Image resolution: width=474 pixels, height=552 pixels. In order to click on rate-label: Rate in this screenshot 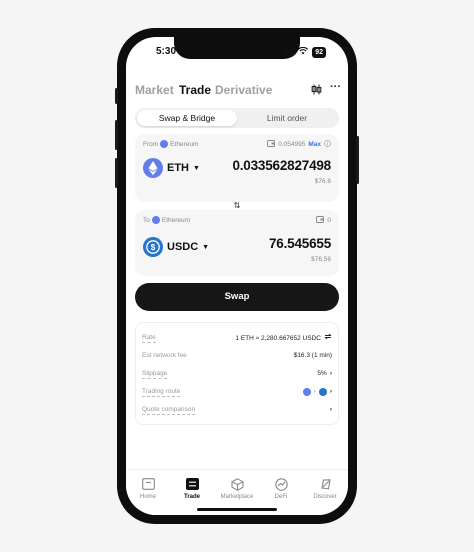, I will do `click(149, 338)`.